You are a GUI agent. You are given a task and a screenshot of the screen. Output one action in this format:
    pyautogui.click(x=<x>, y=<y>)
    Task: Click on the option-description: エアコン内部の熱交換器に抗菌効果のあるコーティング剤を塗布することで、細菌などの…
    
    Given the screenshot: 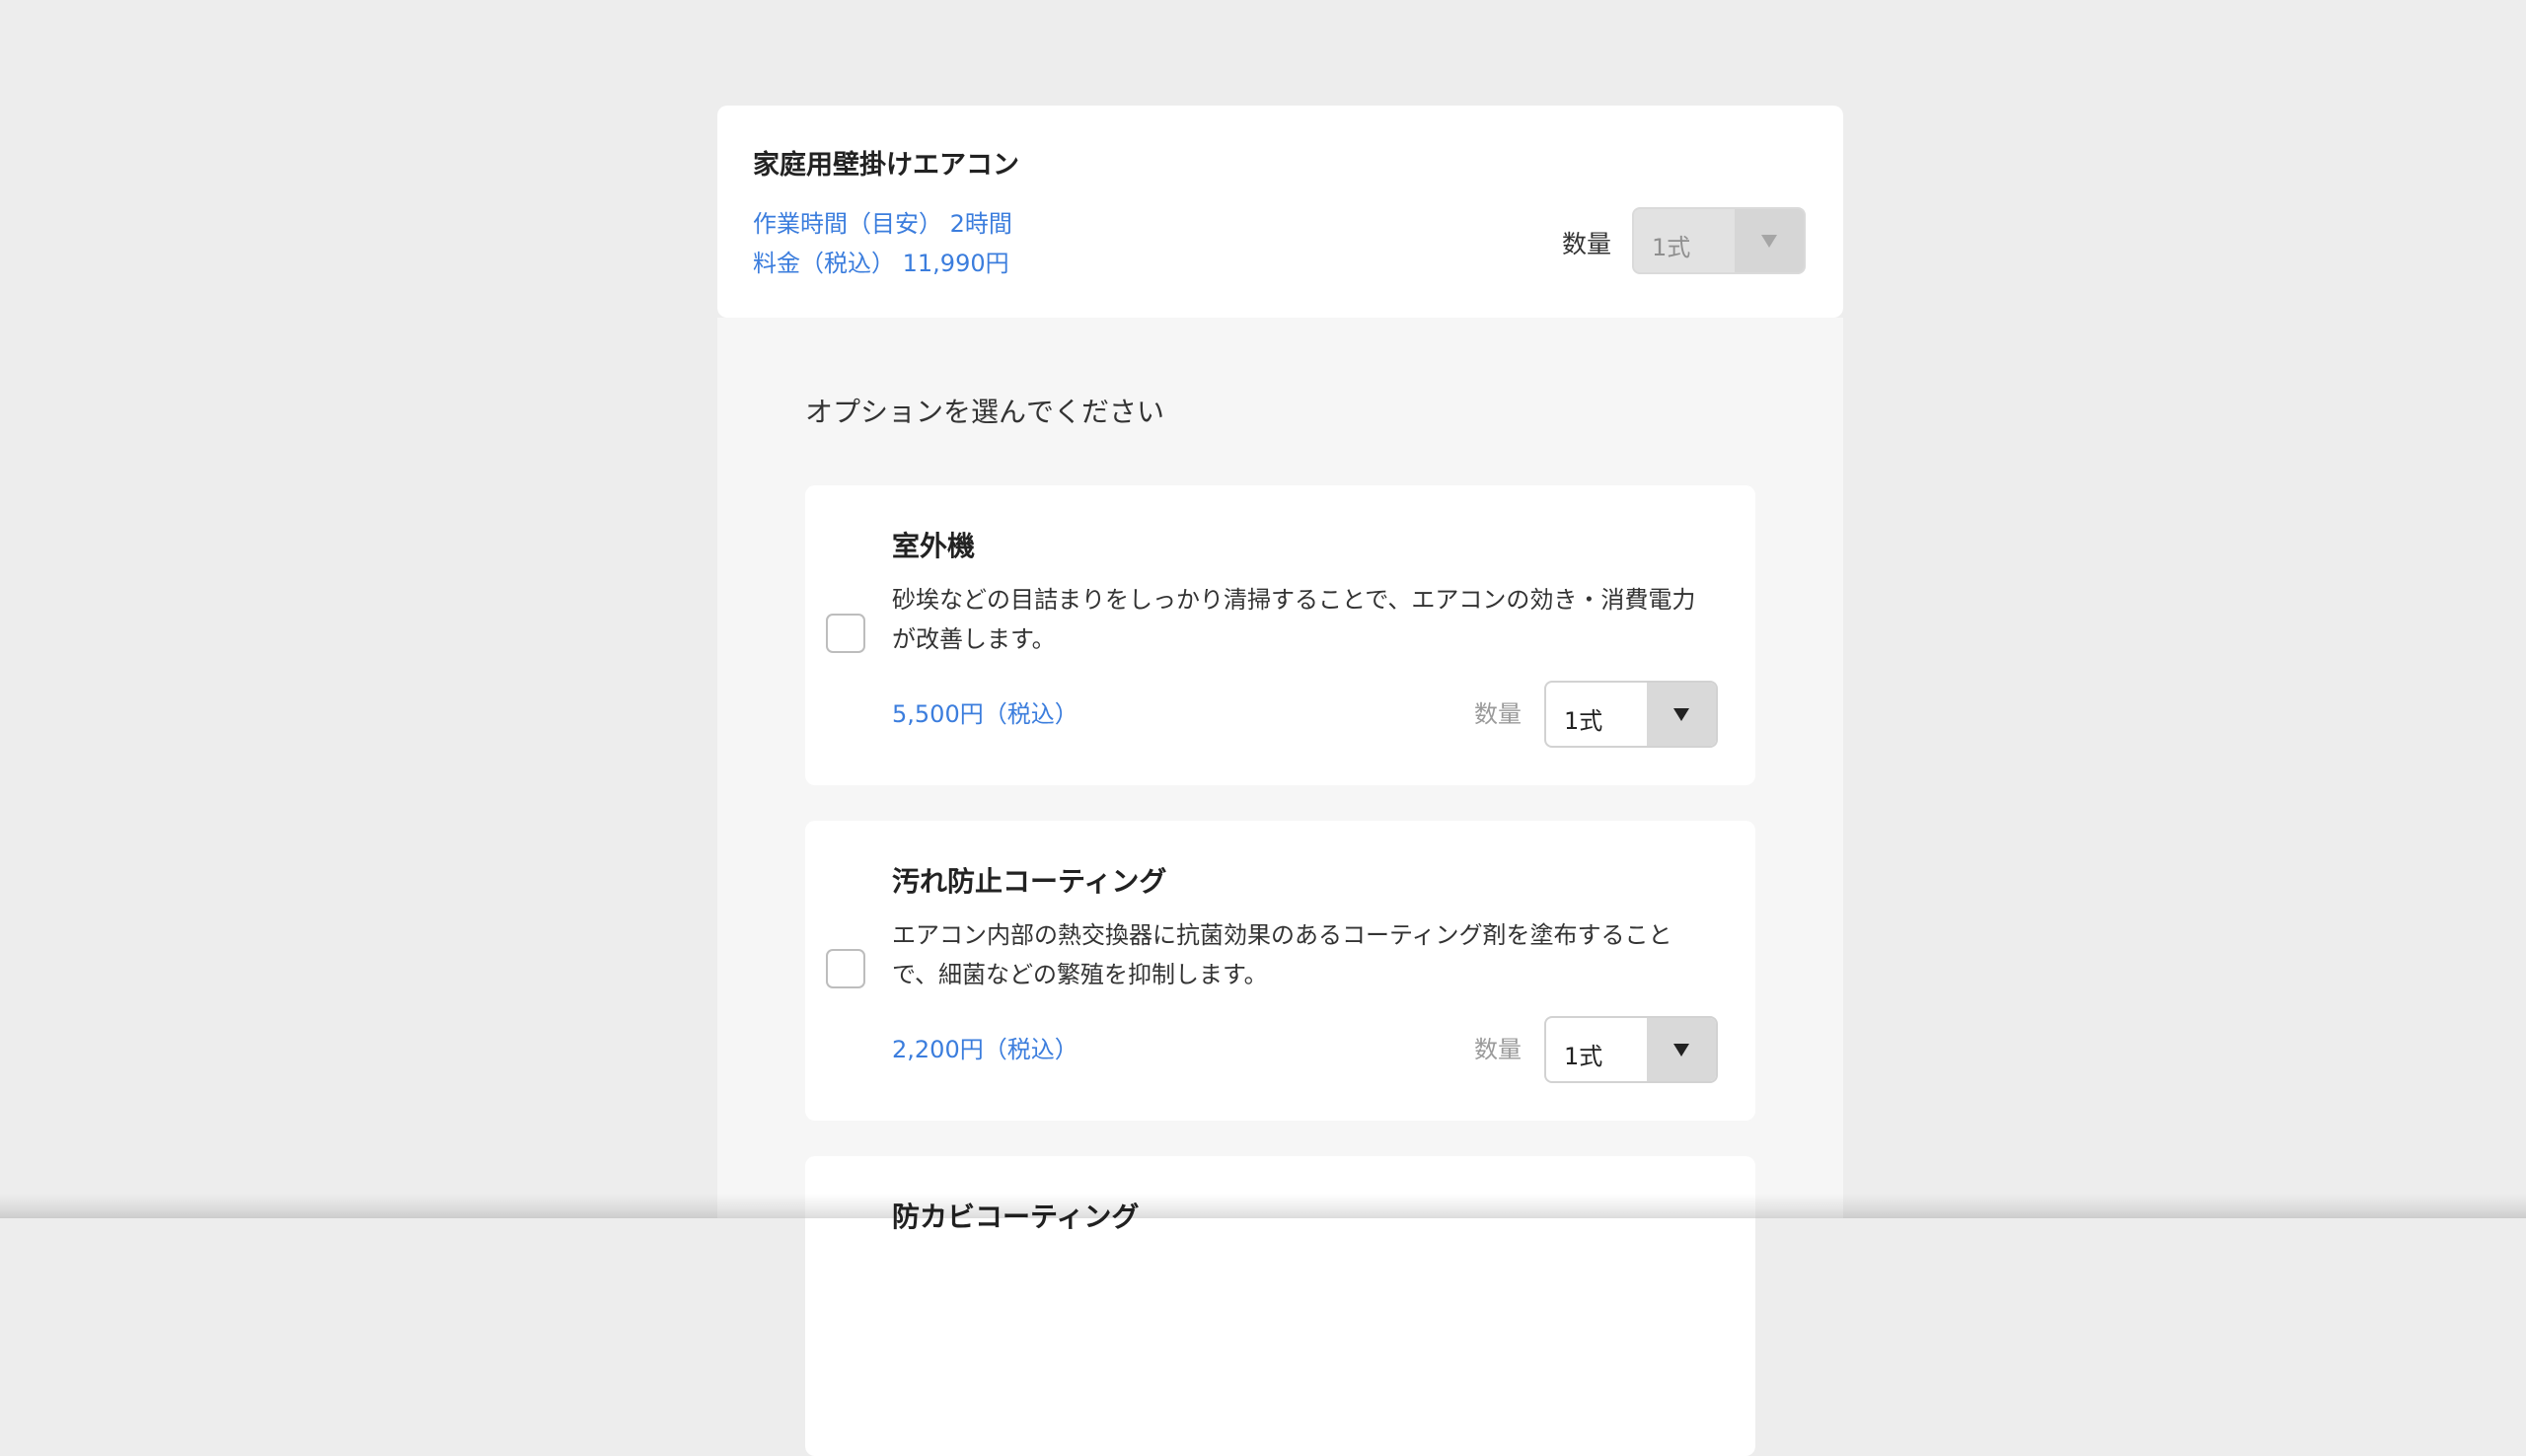 What is the action you would take?
    pyautogui.click(x=1282, y=954)
    